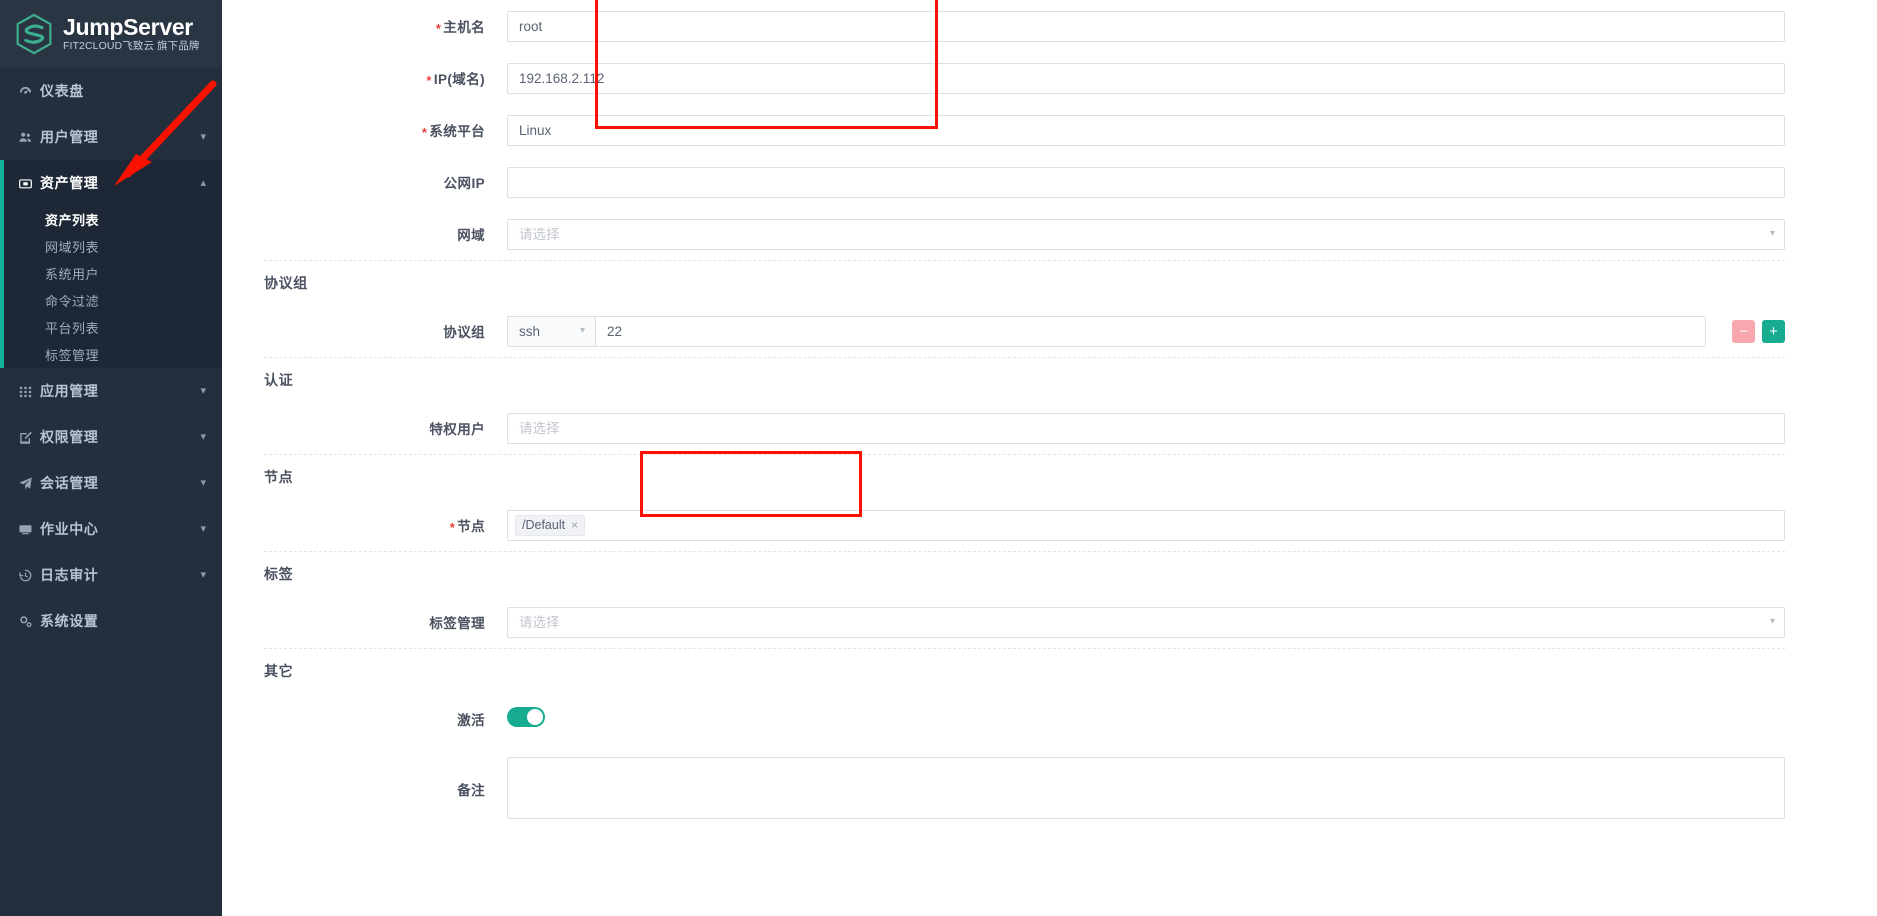  Describe the element at coordinates (29, 91) in the screenshot. I see `dashboard-icon` at that location.